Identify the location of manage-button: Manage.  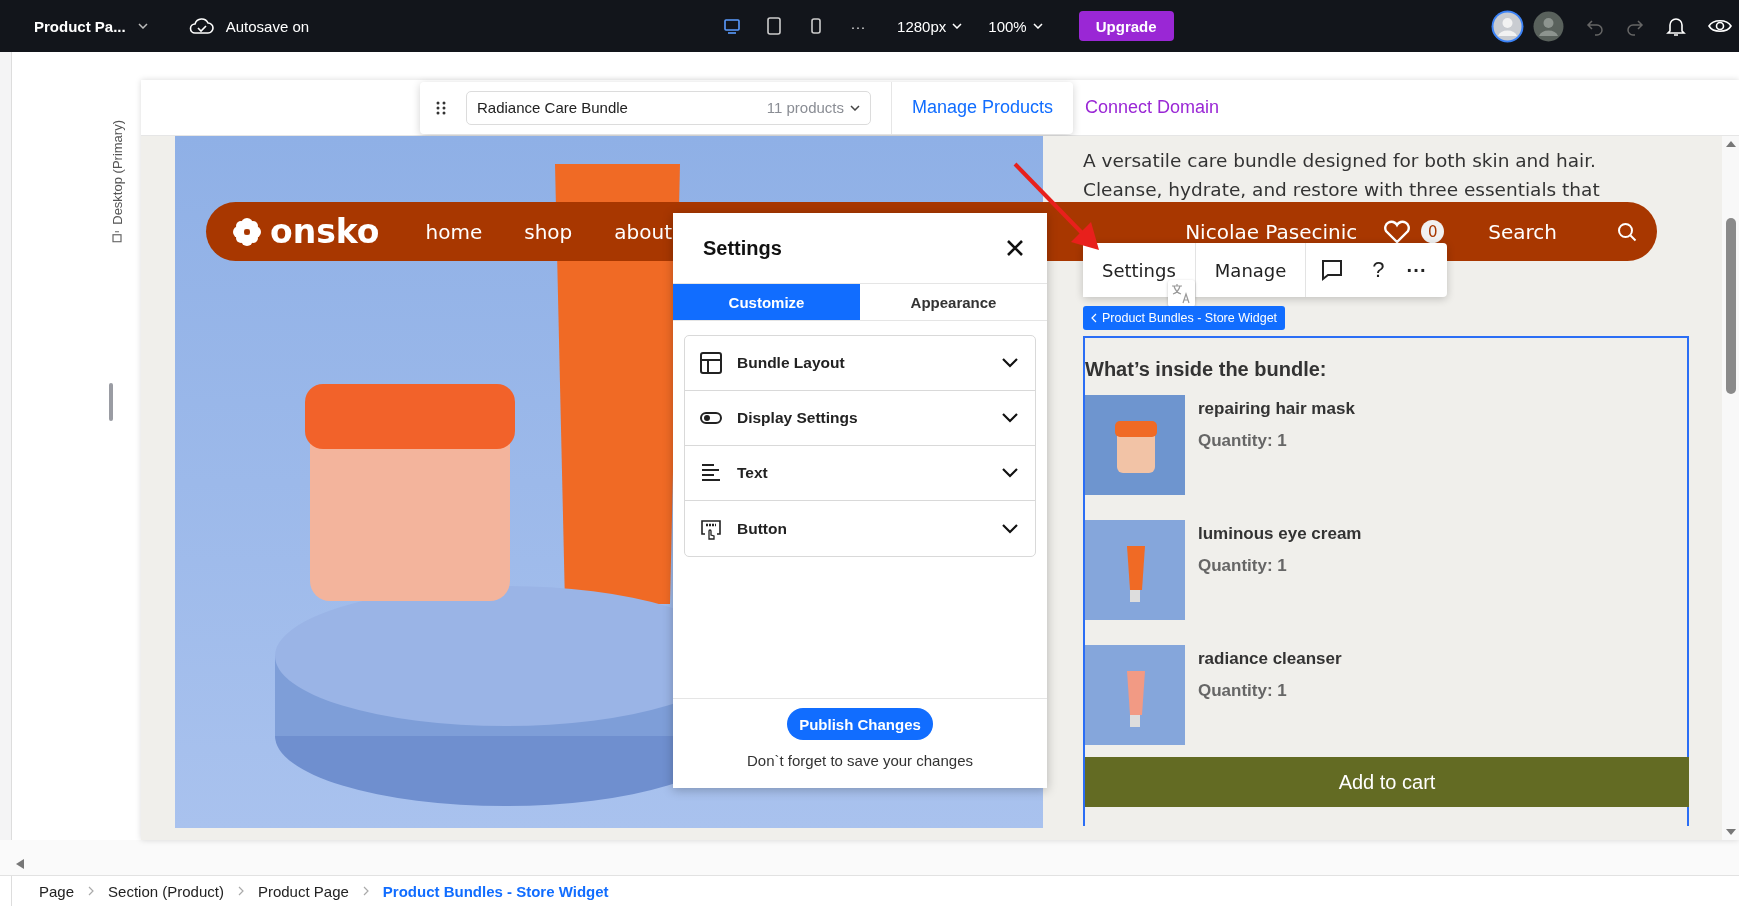
(1251, 270).